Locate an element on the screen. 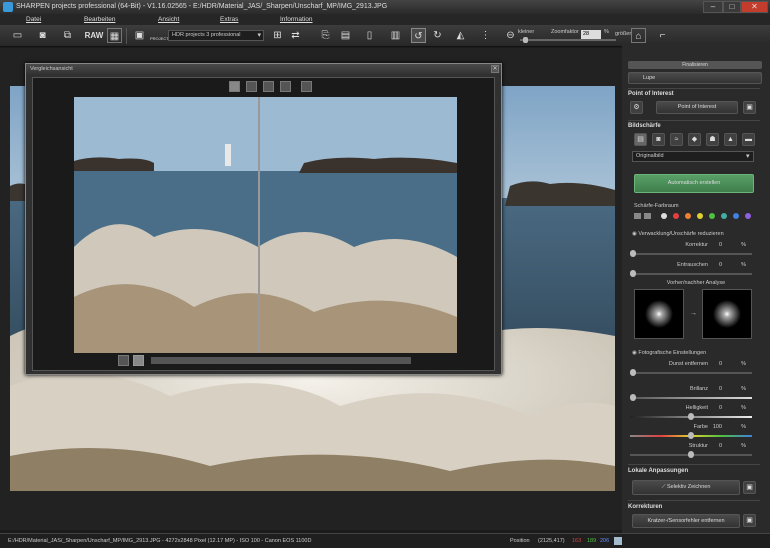 This screenshot has width=770, height=548. palette-icon is located at coordinates (647, 216).